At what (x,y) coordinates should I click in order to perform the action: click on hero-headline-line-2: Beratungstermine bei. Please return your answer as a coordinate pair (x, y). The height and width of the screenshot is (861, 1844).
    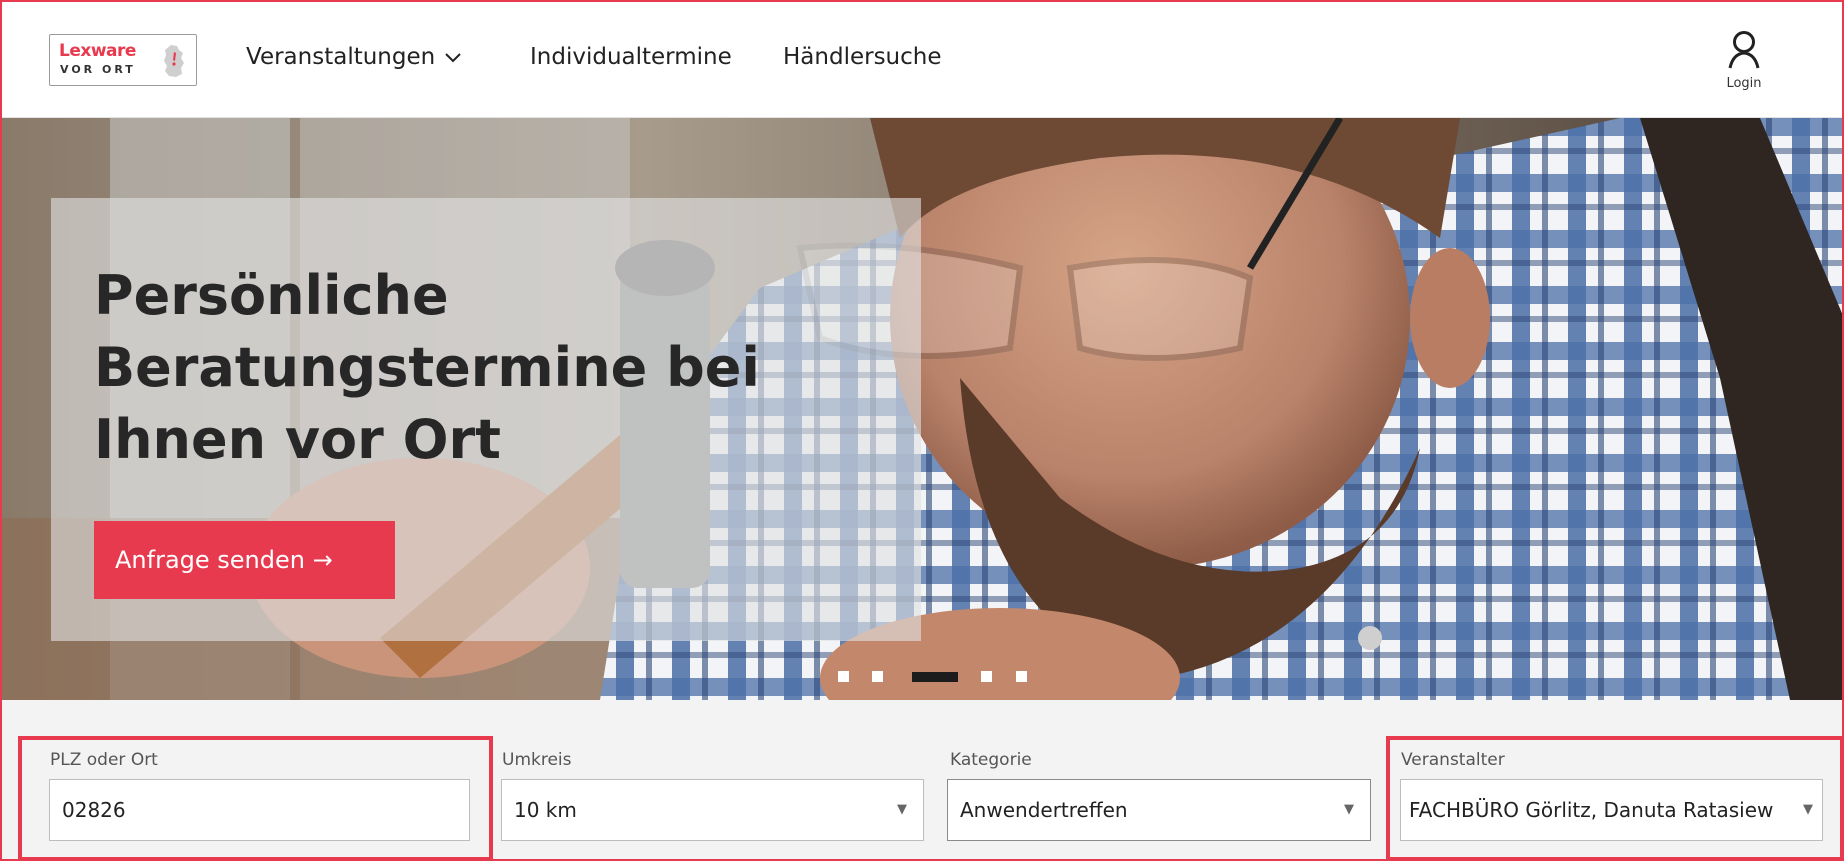
    Looking at the image, I should click on (427, 367).